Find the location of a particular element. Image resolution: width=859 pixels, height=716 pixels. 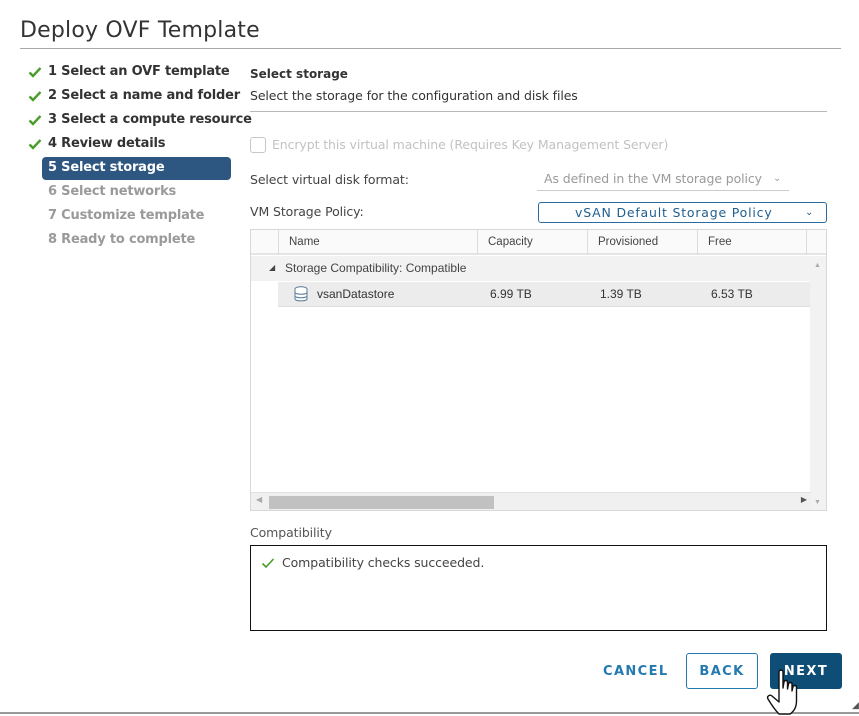

compatibility-message: Compatibility checks succeeded. is located at coordinates (383, 562).